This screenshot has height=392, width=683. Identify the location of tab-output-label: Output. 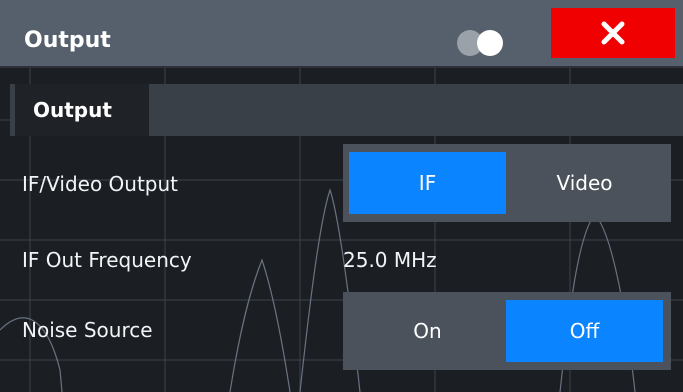
(72, 110).